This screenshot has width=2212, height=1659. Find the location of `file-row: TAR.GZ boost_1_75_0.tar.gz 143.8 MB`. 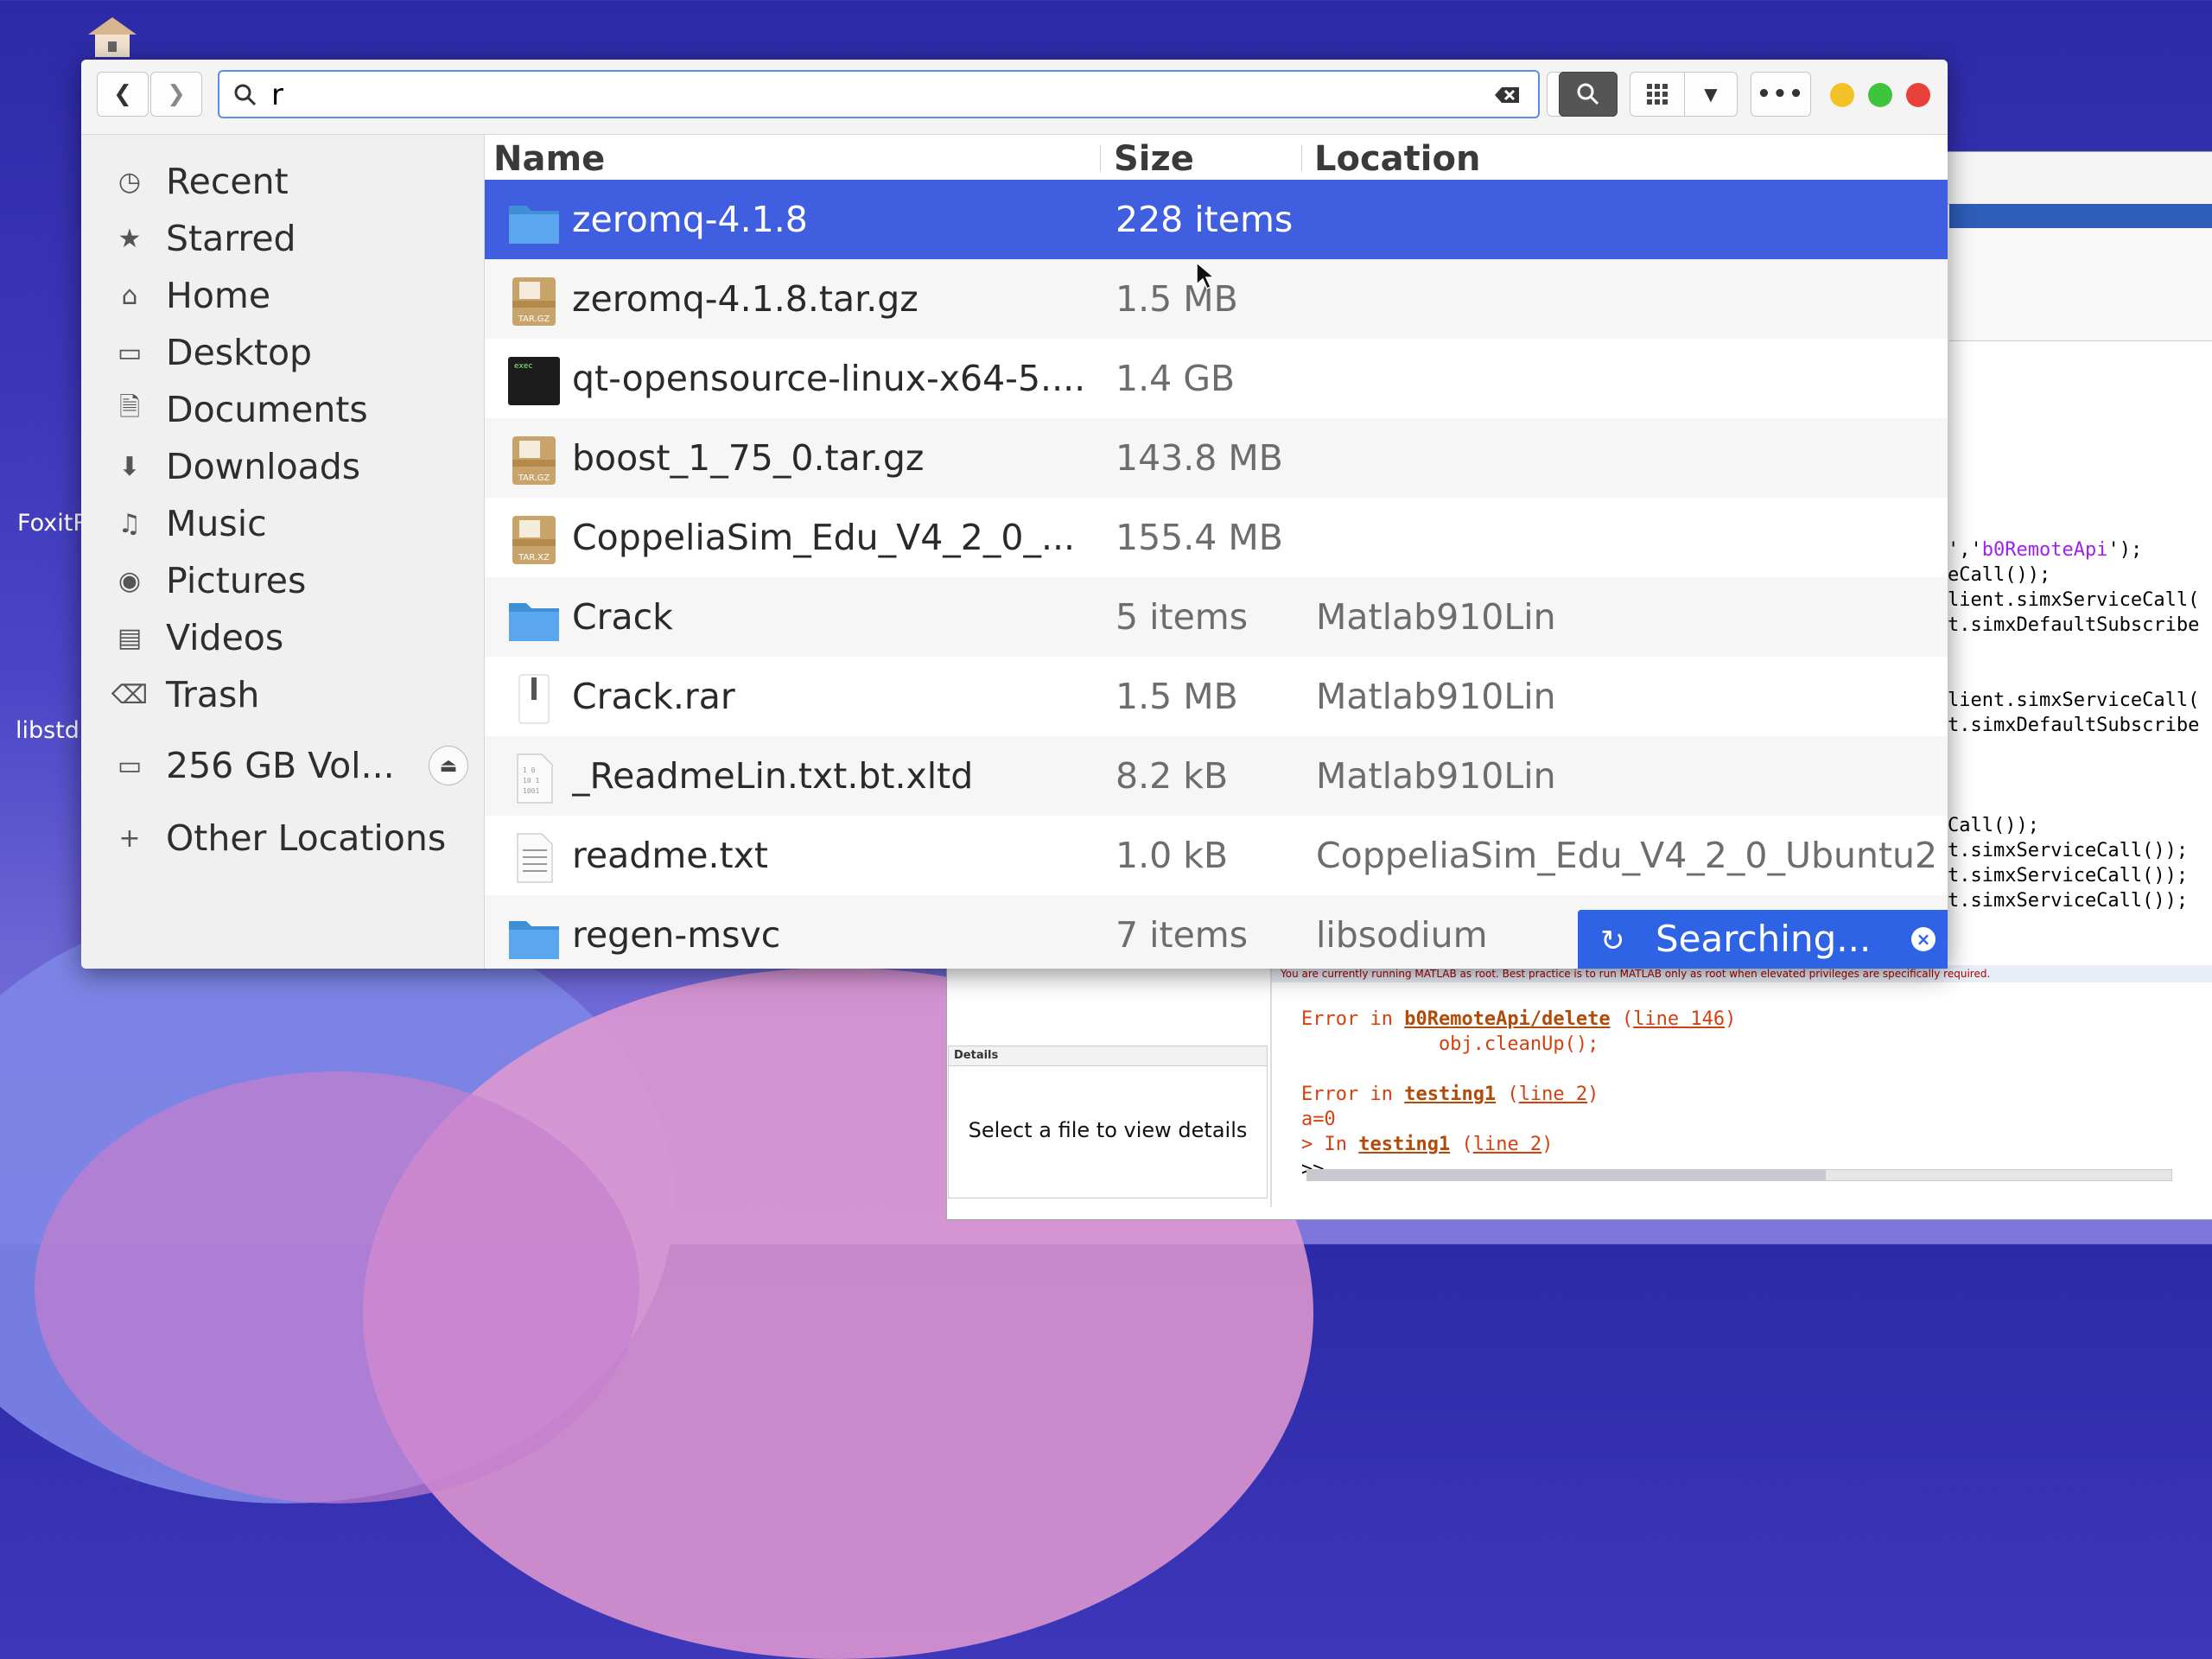

file-row: TAR.GZ boost_1_75_0.tar.gz 143.8 MB is located at coordinates (1216, 458).